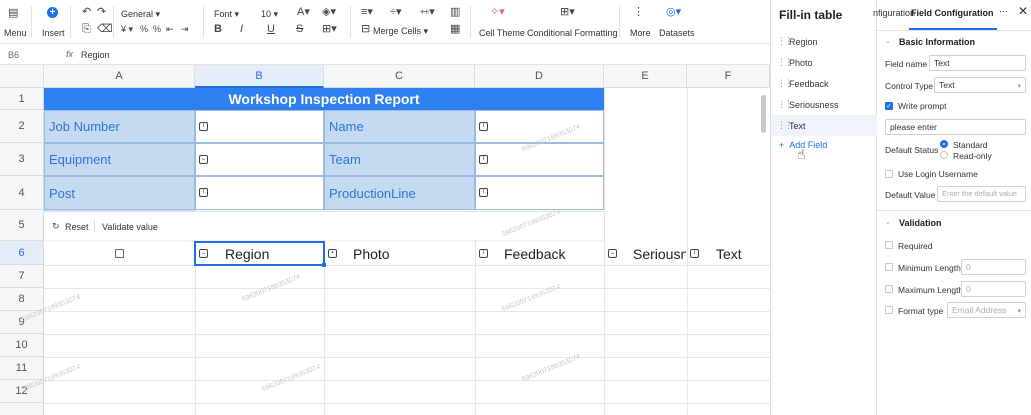  What do you see at coordinates (130, 227) in the screenshot?
I see `validate-button: Validate value` at bounding box center [130, 227].